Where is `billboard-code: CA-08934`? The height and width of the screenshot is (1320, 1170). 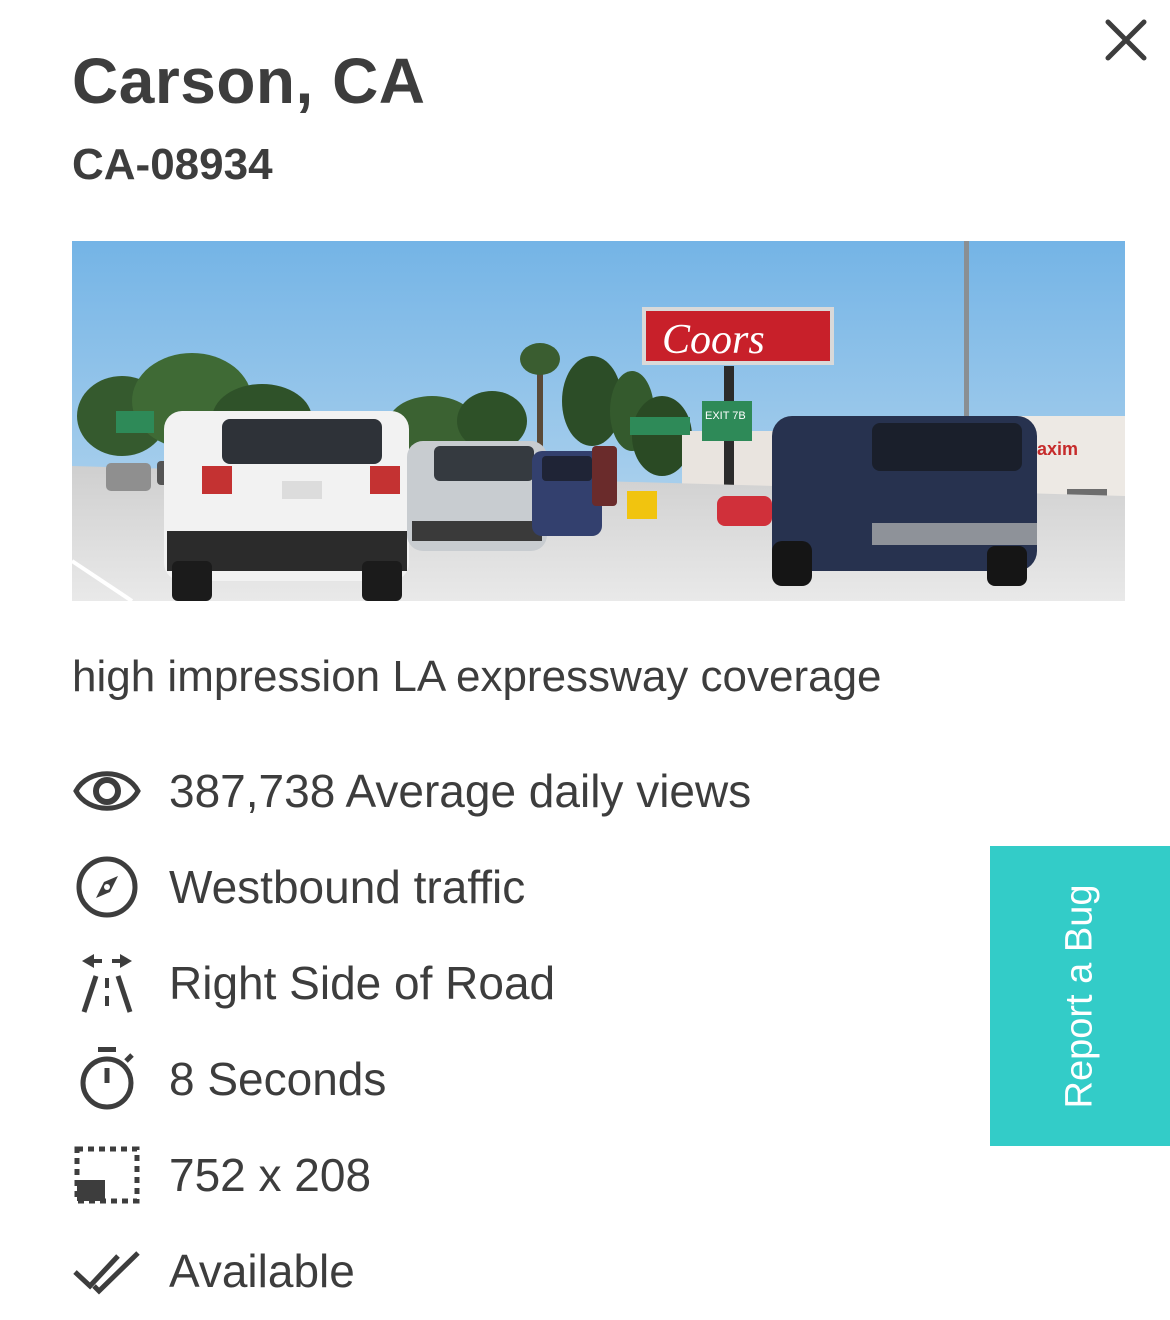
billboard-code: CA-08934 is located at coordinates (172, 164).